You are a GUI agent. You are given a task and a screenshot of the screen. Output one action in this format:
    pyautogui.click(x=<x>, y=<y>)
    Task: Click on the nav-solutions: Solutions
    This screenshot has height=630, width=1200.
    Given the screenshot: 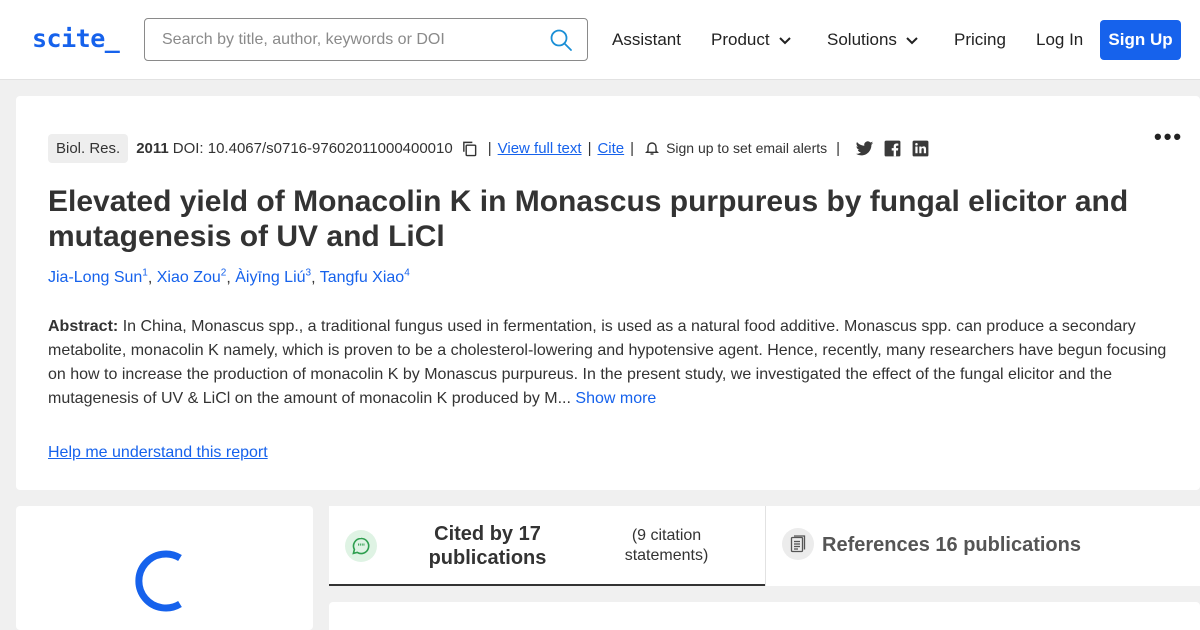 What is the action you would take?
    pyautogui.click(x=873, y=40)
    